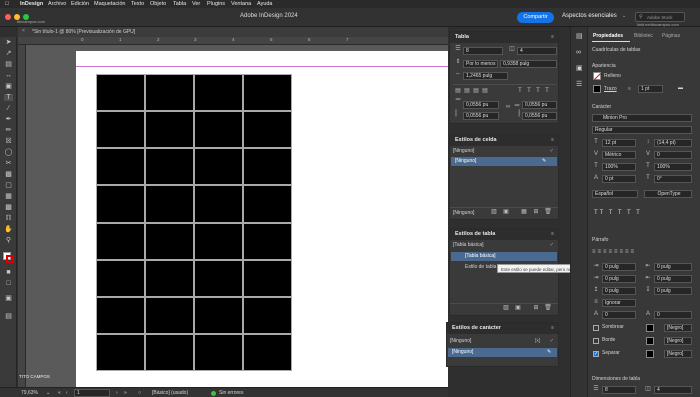  Describe the element at coordinates (481, 105) in the screenshot. I see `inset-top-field: 0,0556 pu` at that location.